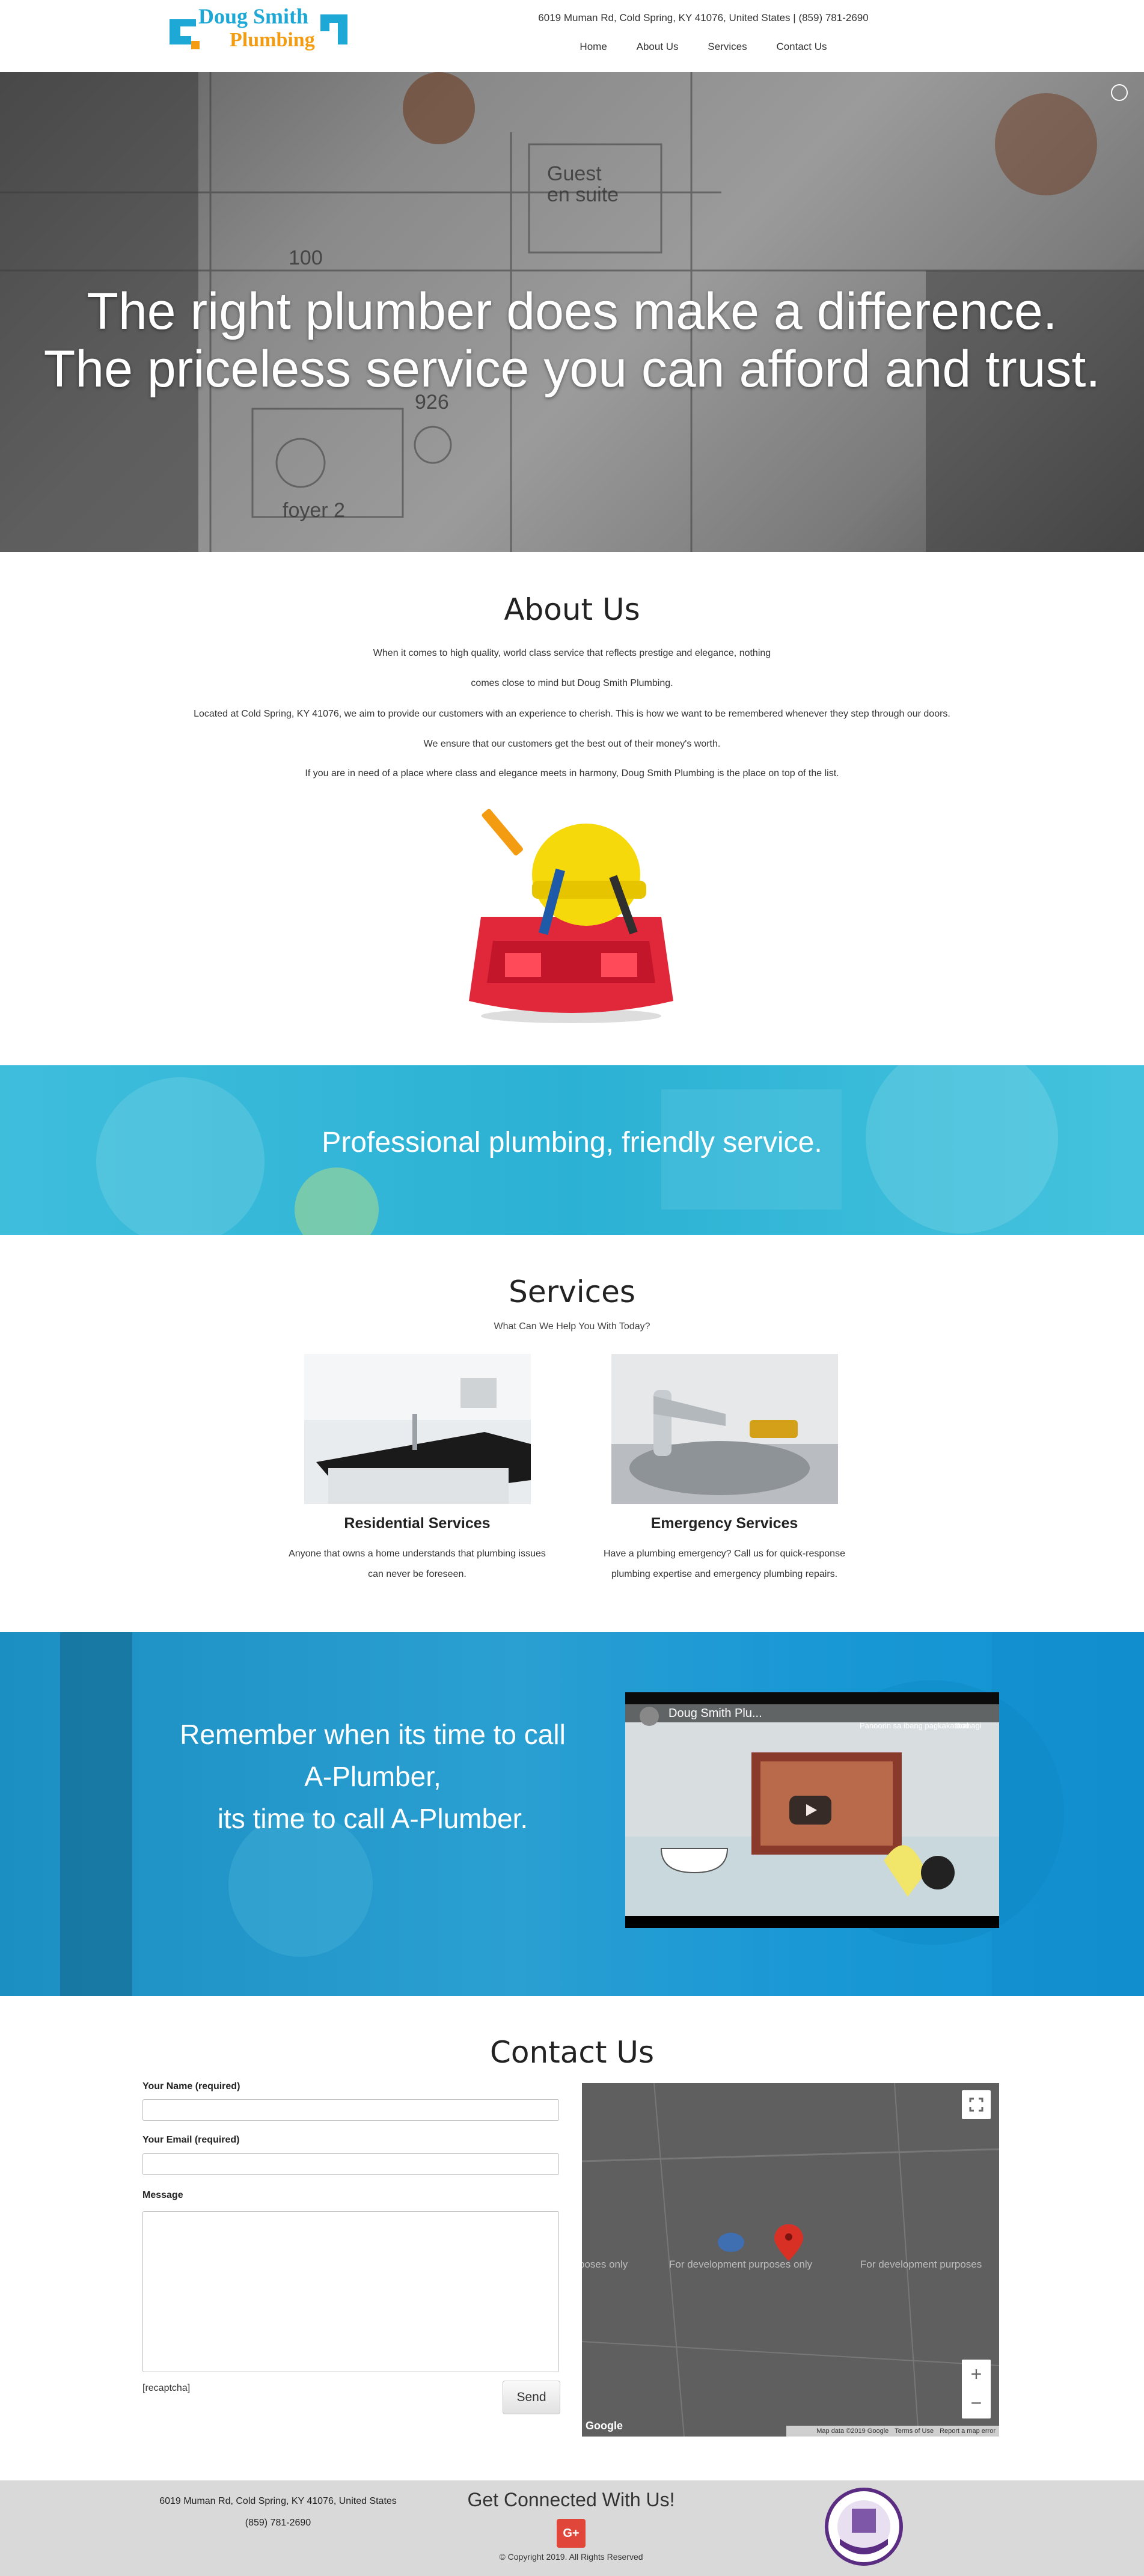 This screenshot has width=1144, height=2576. What do you see at coordinates (571, 2499) in the screenshot?
I see `footer-connect-heading: Get Connected With Us!` at bounding box center [571, 2499].